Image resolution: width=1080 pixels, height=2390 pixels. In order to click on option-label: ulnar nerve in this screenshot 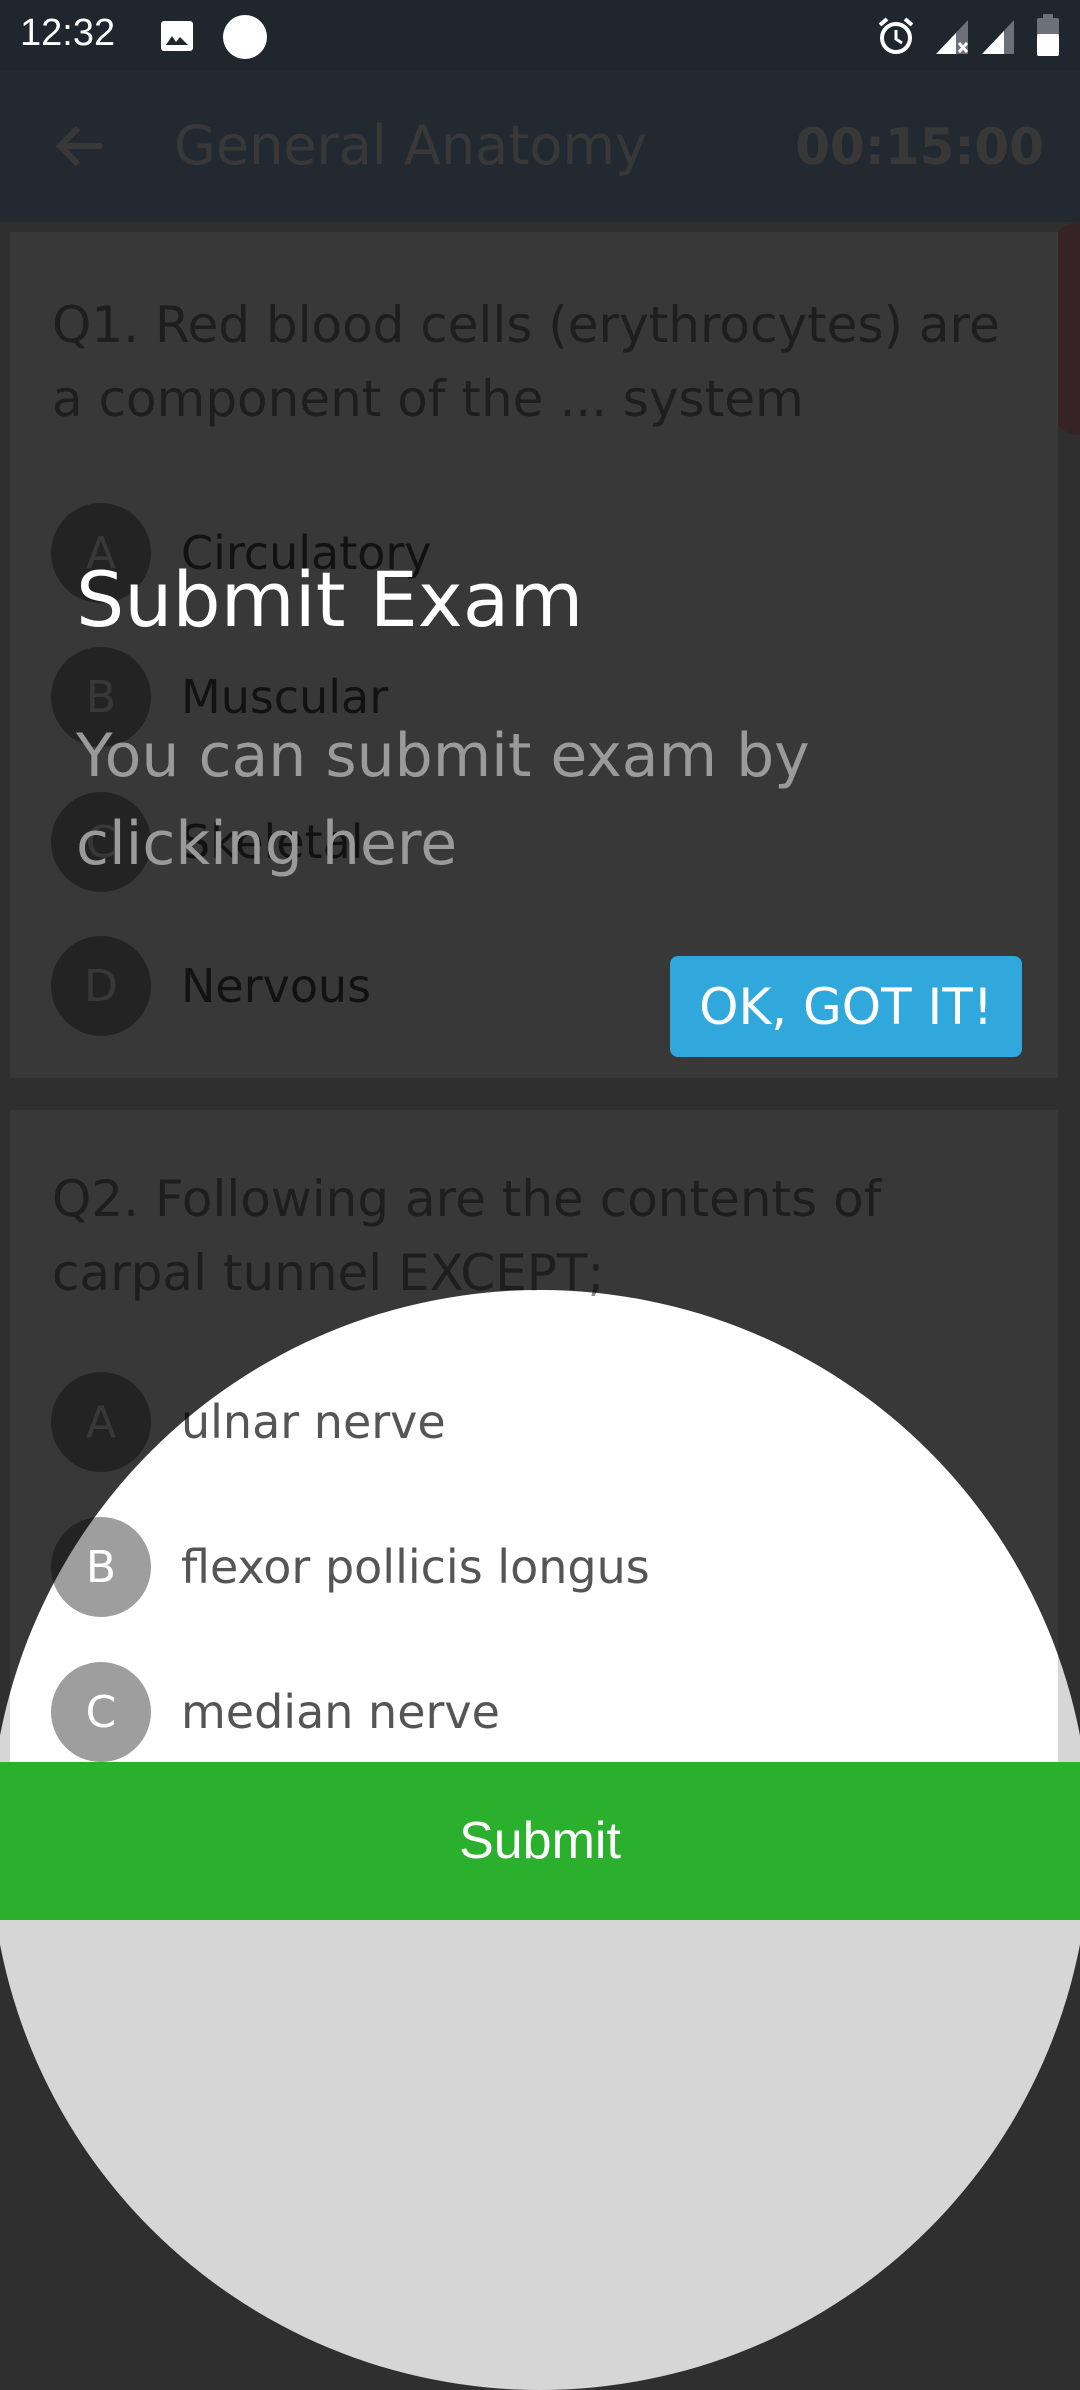, I will do `click(313, 1422)`.